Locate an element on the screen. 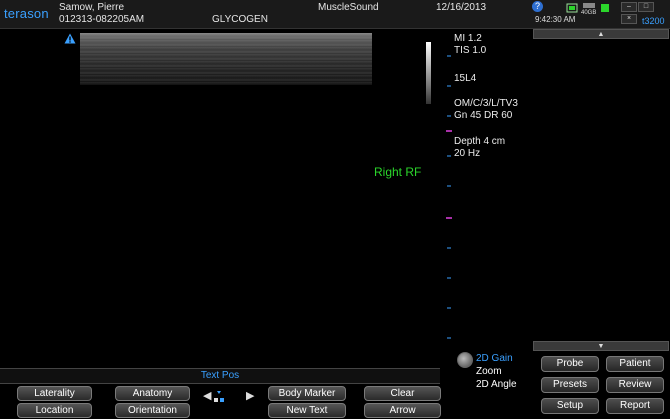  probe-readout: 15L4 is located at coordinates (465, 78).